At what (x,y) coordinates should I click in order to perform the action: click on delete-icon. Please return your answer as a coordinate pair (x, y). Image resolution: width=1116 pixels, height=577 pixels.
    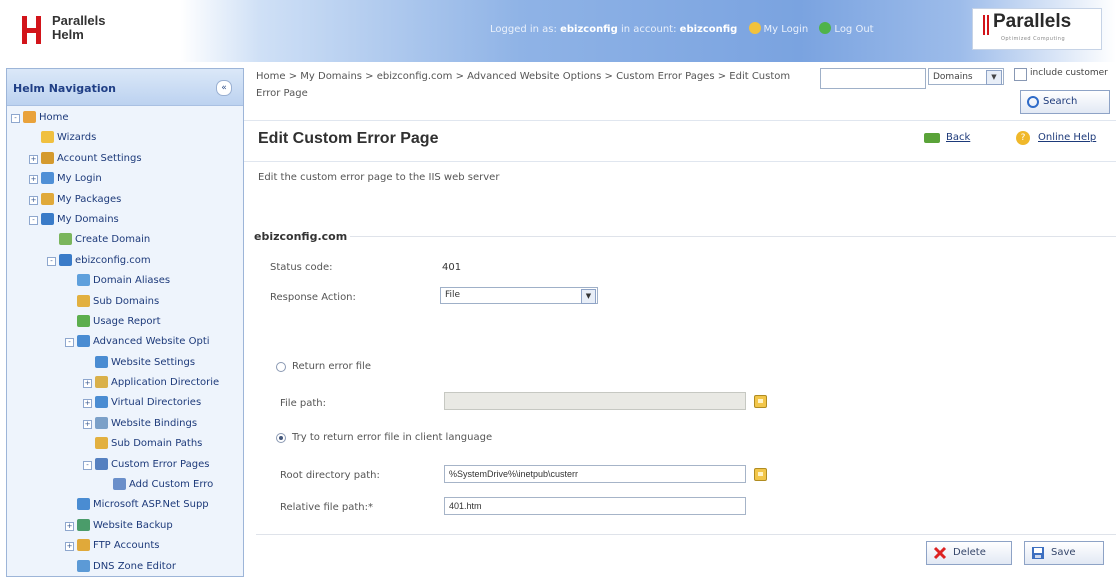
    Looking at the image, I should click on (940, 553).